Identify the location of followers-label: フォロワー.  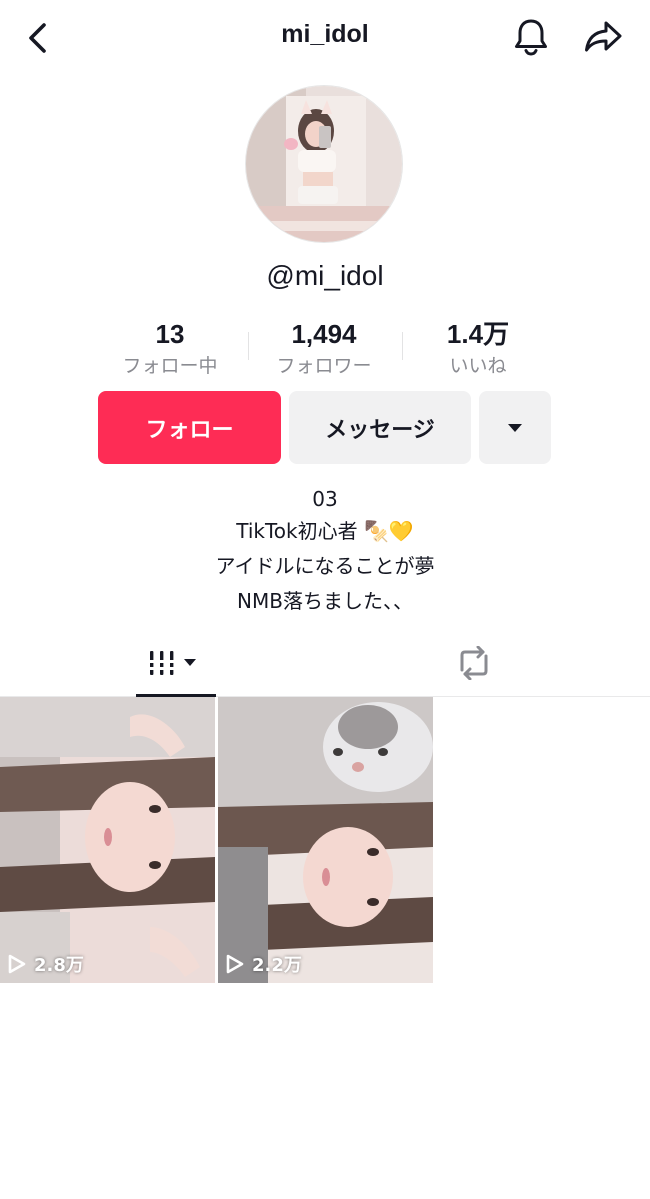
(324, 366).